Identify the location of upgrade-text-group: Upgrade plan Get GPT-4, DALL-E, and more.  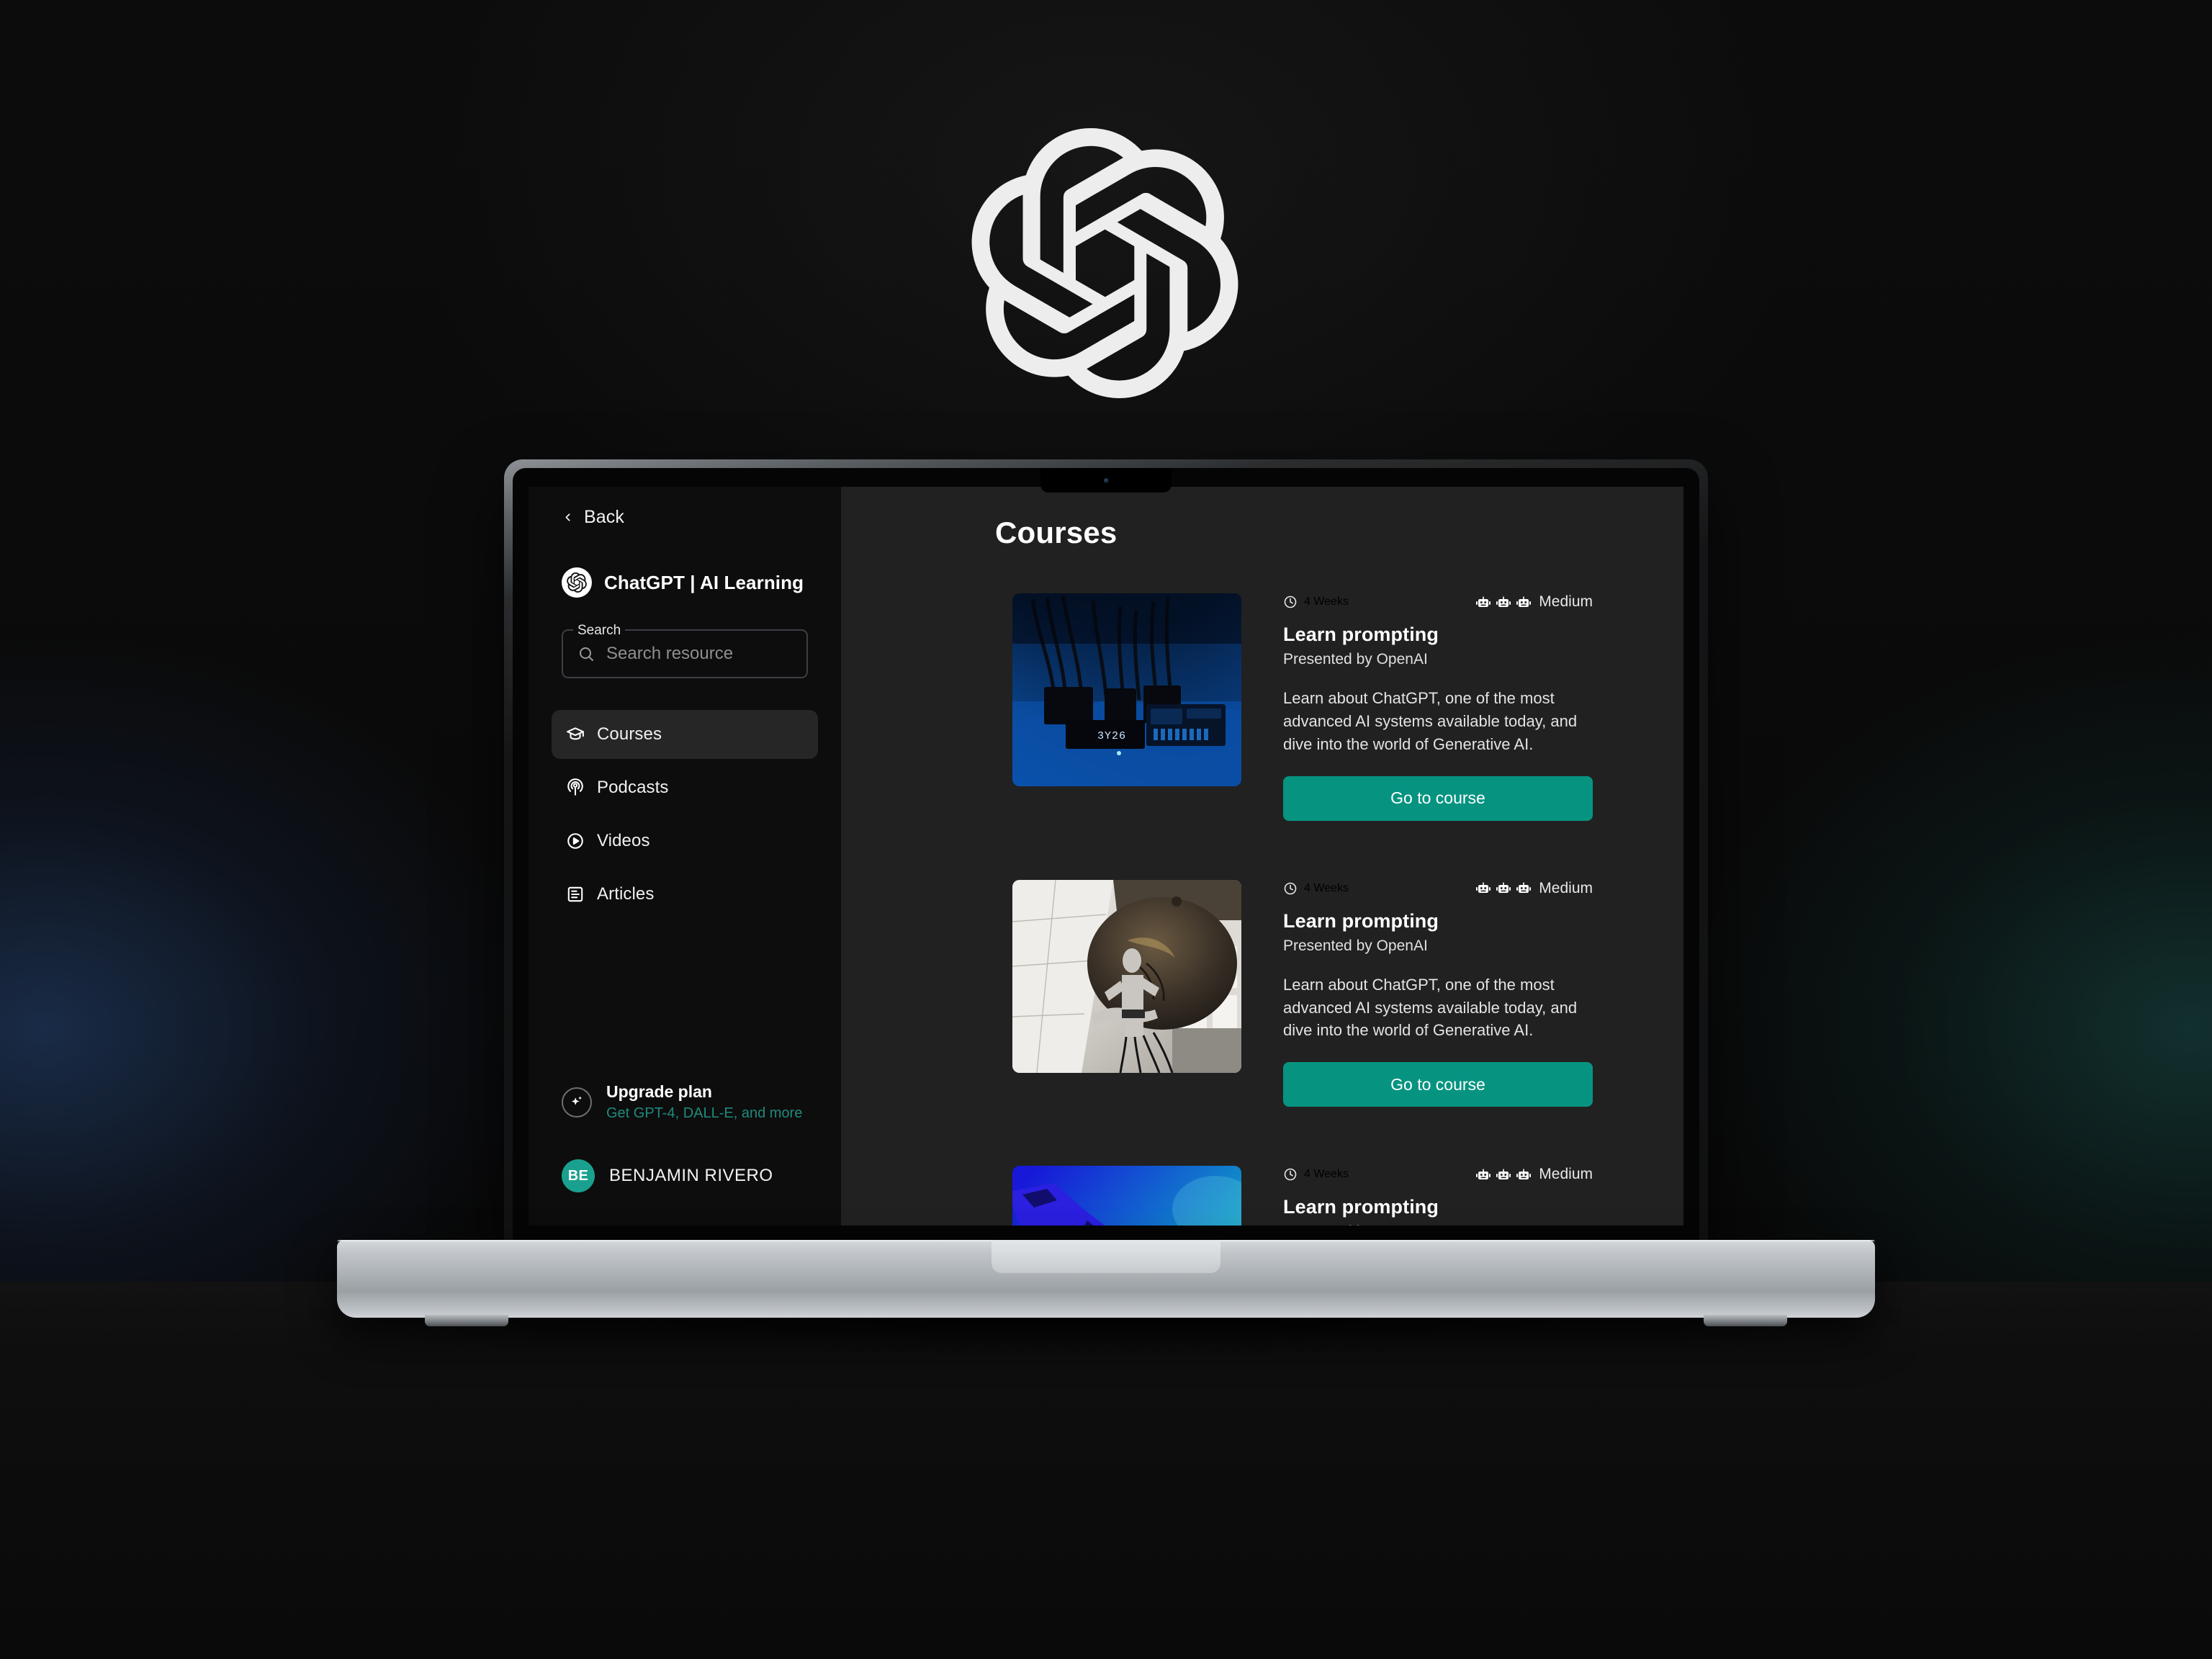
(704, 1102).